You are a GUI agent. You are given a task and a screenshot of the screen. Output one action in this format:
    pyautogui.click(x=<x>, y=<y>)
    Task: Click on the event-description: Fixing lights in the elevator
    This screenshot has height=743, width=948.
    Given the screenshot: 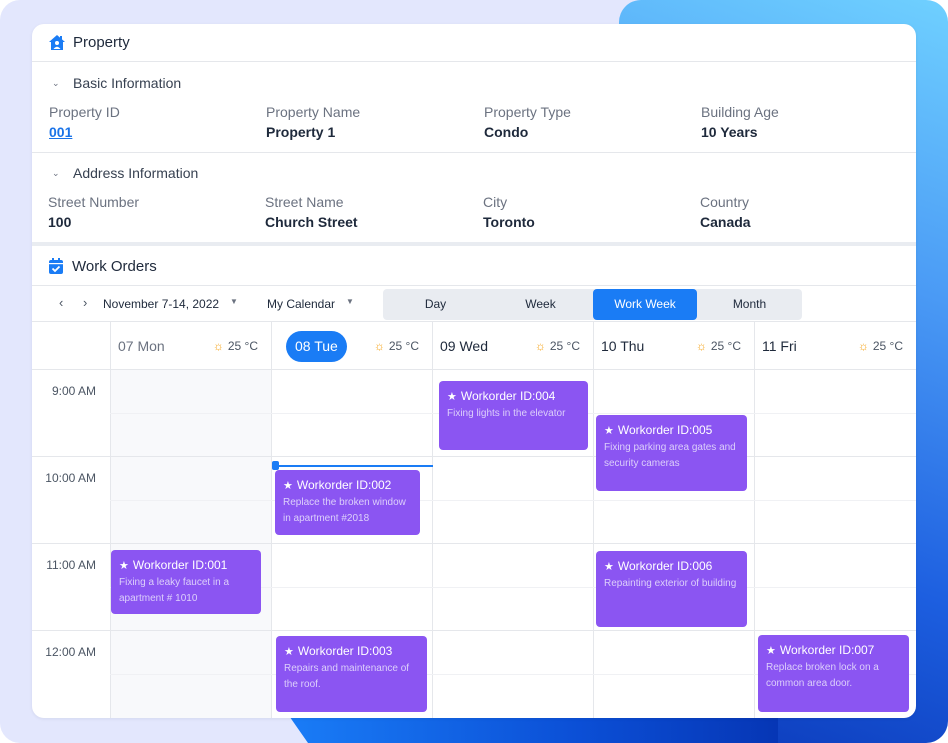 What is the action you would take?
    pyautogui.click(x=506, y=413)
    